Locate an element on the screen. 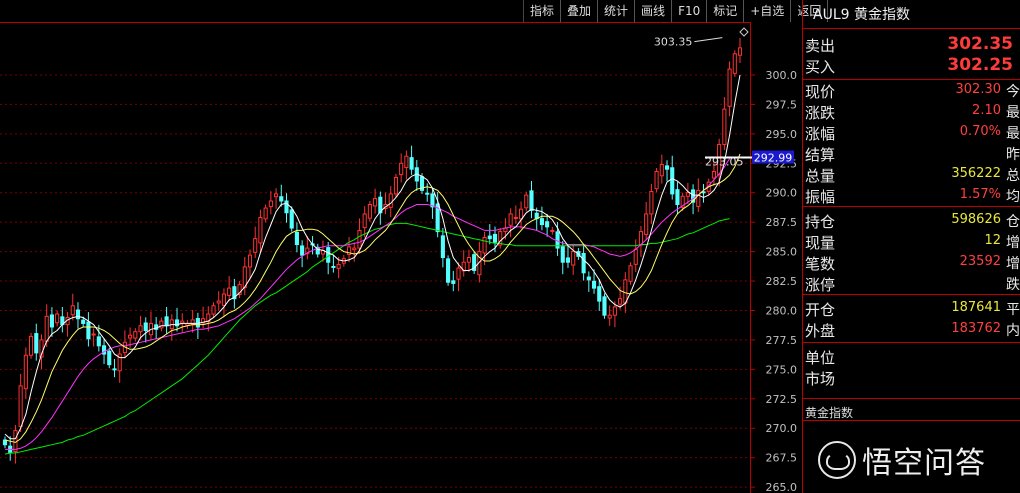 The width and height of the screenshot is (1020, 493). quote-row: 单位 is located at coordinates (911, 357).